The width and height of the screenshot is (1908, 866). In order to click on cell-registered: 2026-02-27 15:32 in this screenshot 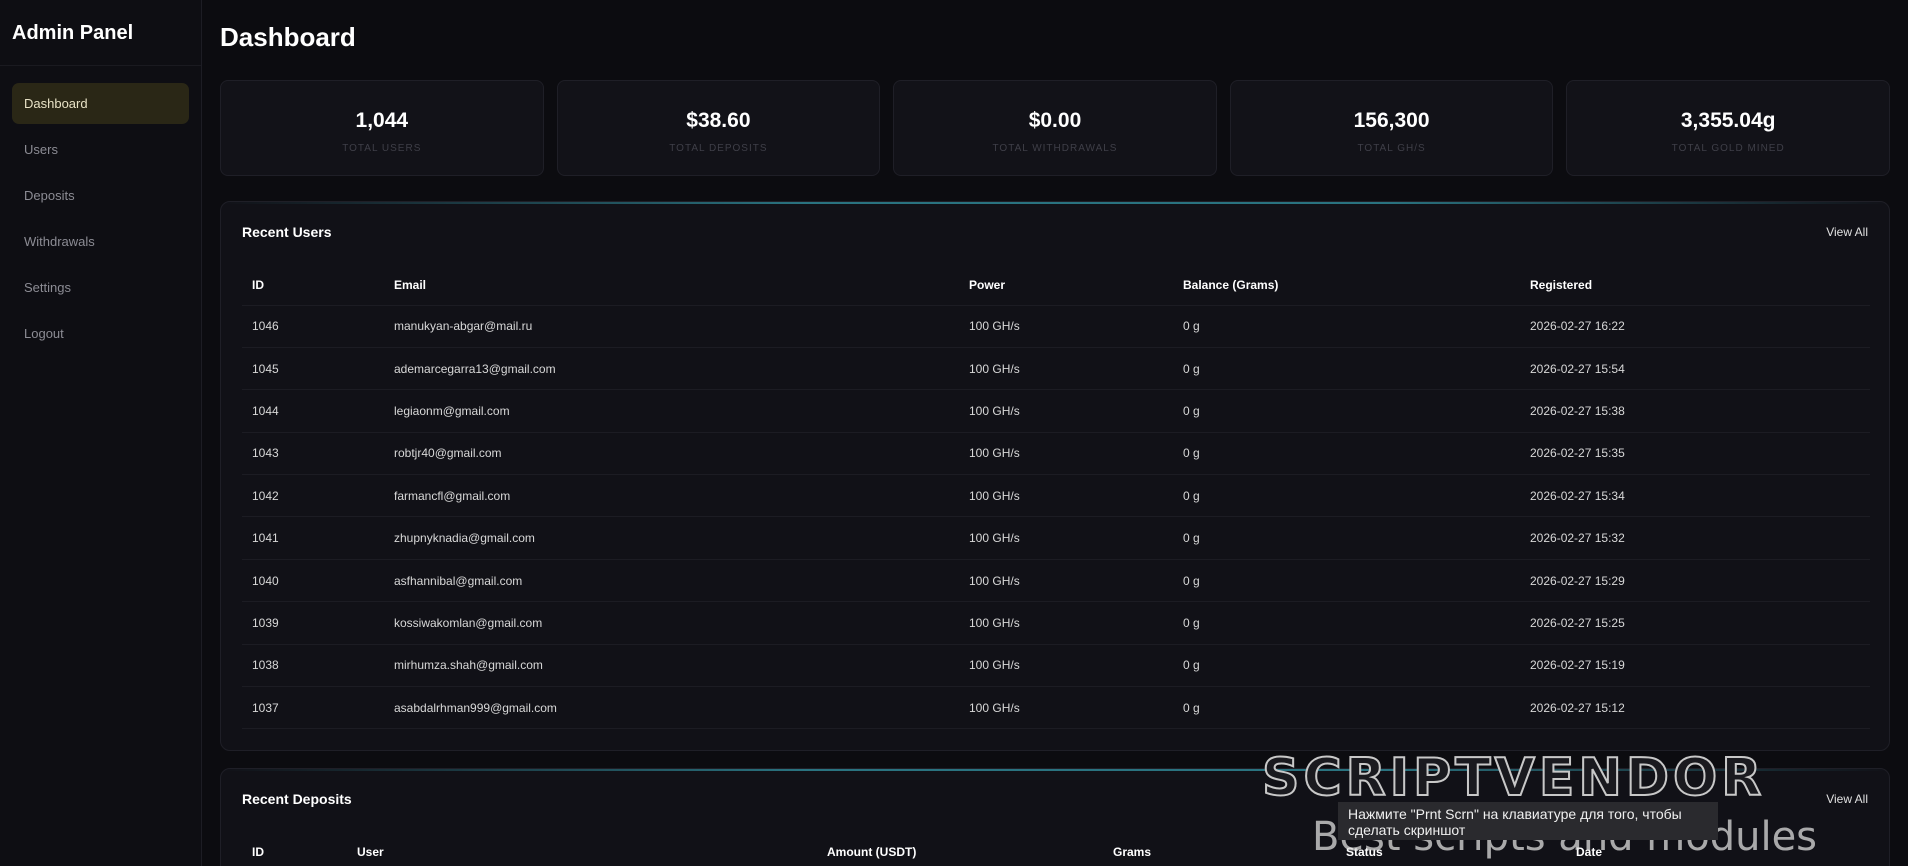, I will do `click(1695, 538)`.